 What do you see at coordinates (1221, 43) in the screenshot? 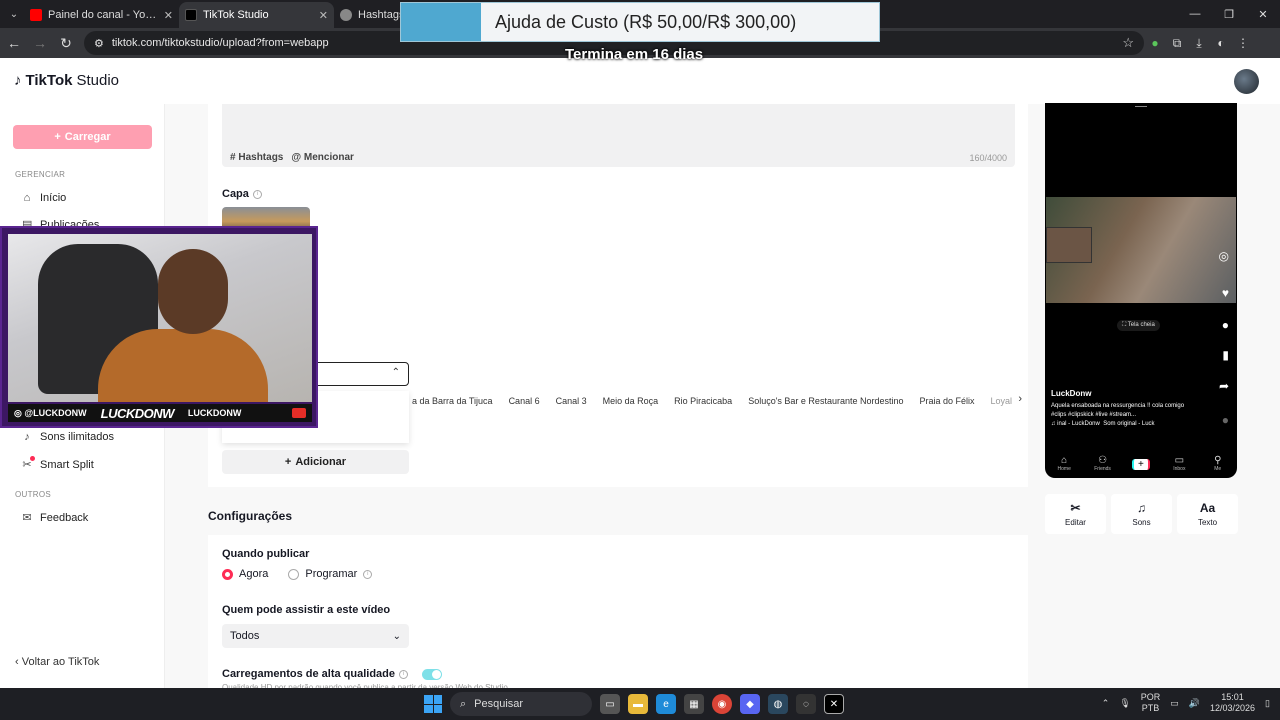
I see `profile-icon: ◐` at bounding box center [1221, 43].